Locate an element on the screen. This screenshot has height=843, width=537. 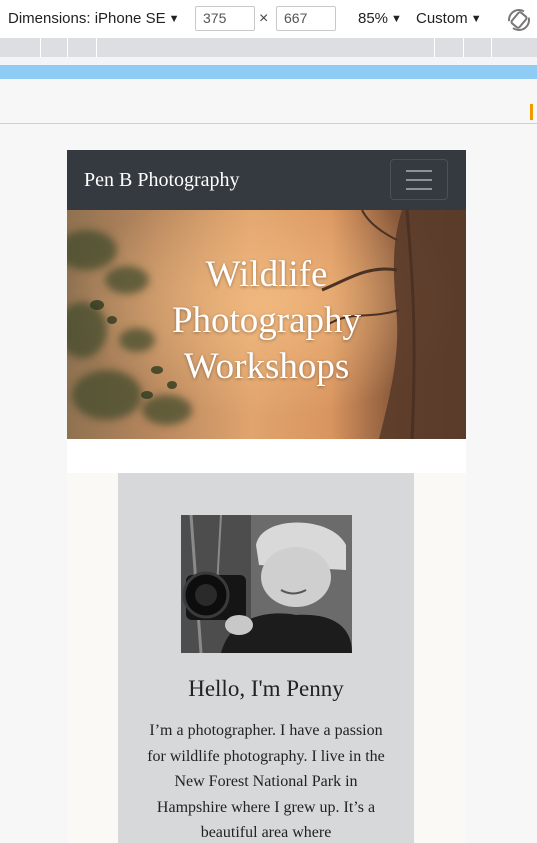
media-query-ruler is located at coordinates (268, 47).